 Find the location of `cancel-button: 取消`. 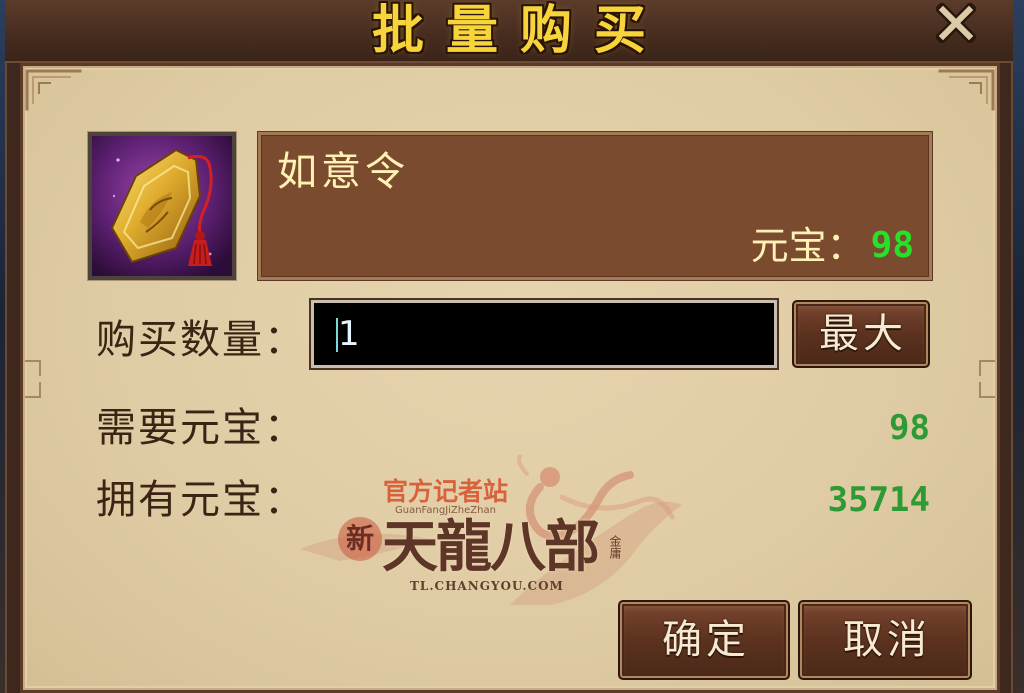

cancel-button: 取消 is located at coordinates (885, 640).